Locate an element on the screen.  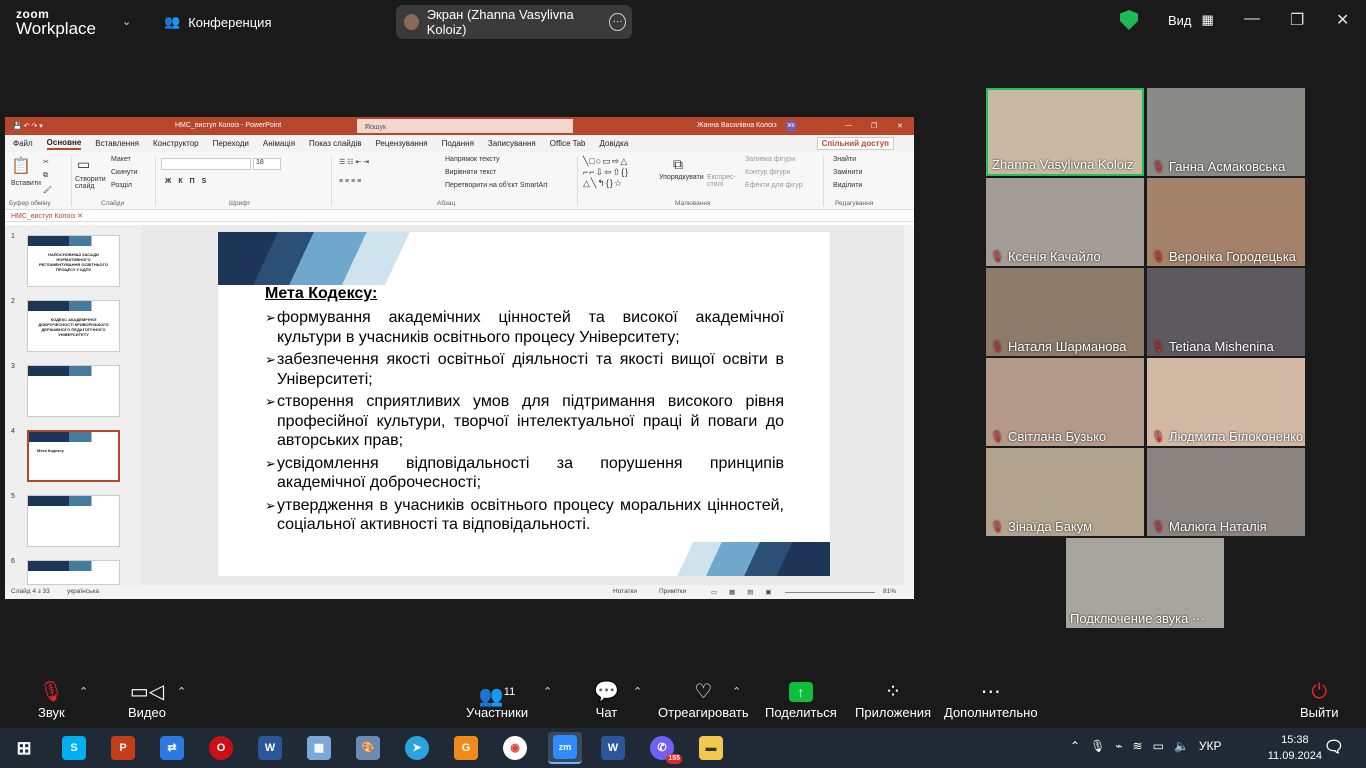
more-button: ⋯ Дополнительно is located at coordinates (991, 699).